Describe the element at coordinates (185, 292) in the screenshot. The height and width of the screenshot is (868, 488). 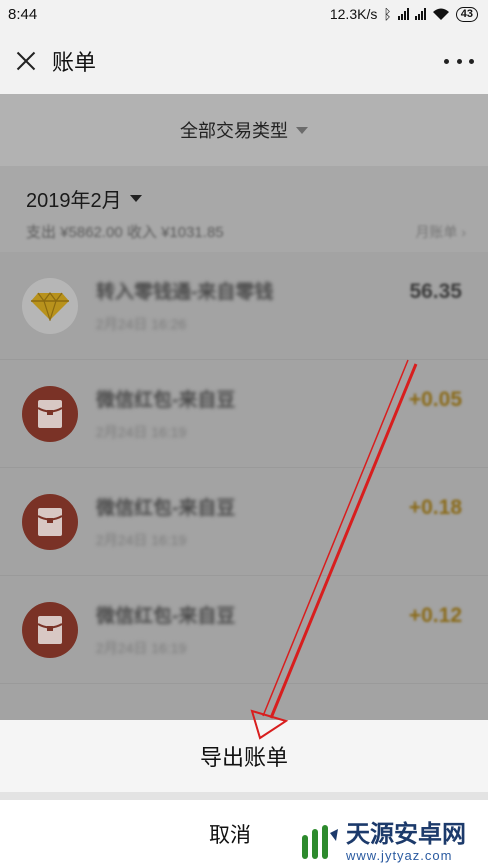
I see `transaction-title: 转入零钱通-来自零钱` at that location.